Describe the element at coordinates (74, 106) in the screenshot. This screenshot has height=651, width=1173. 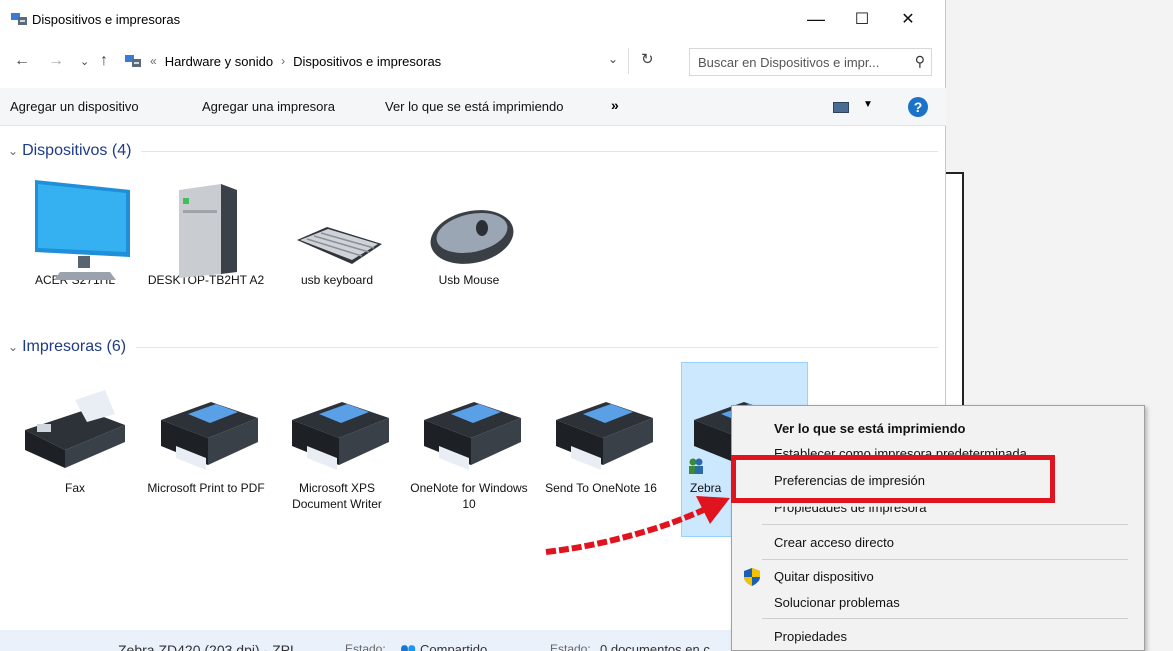
I see `add-device-button: Agregar un dispositivo` at that location.